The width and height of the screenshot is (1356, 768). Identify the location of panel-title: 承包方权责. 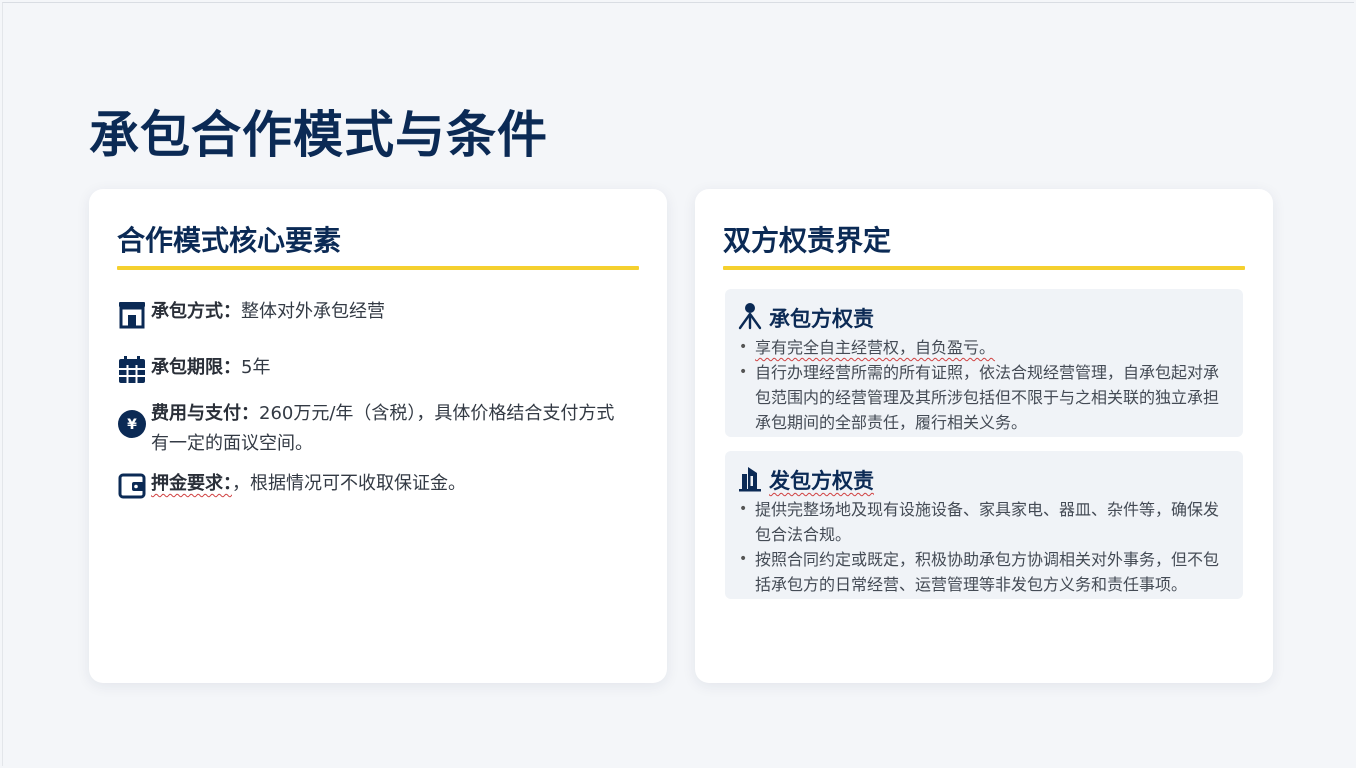
(821, 319).